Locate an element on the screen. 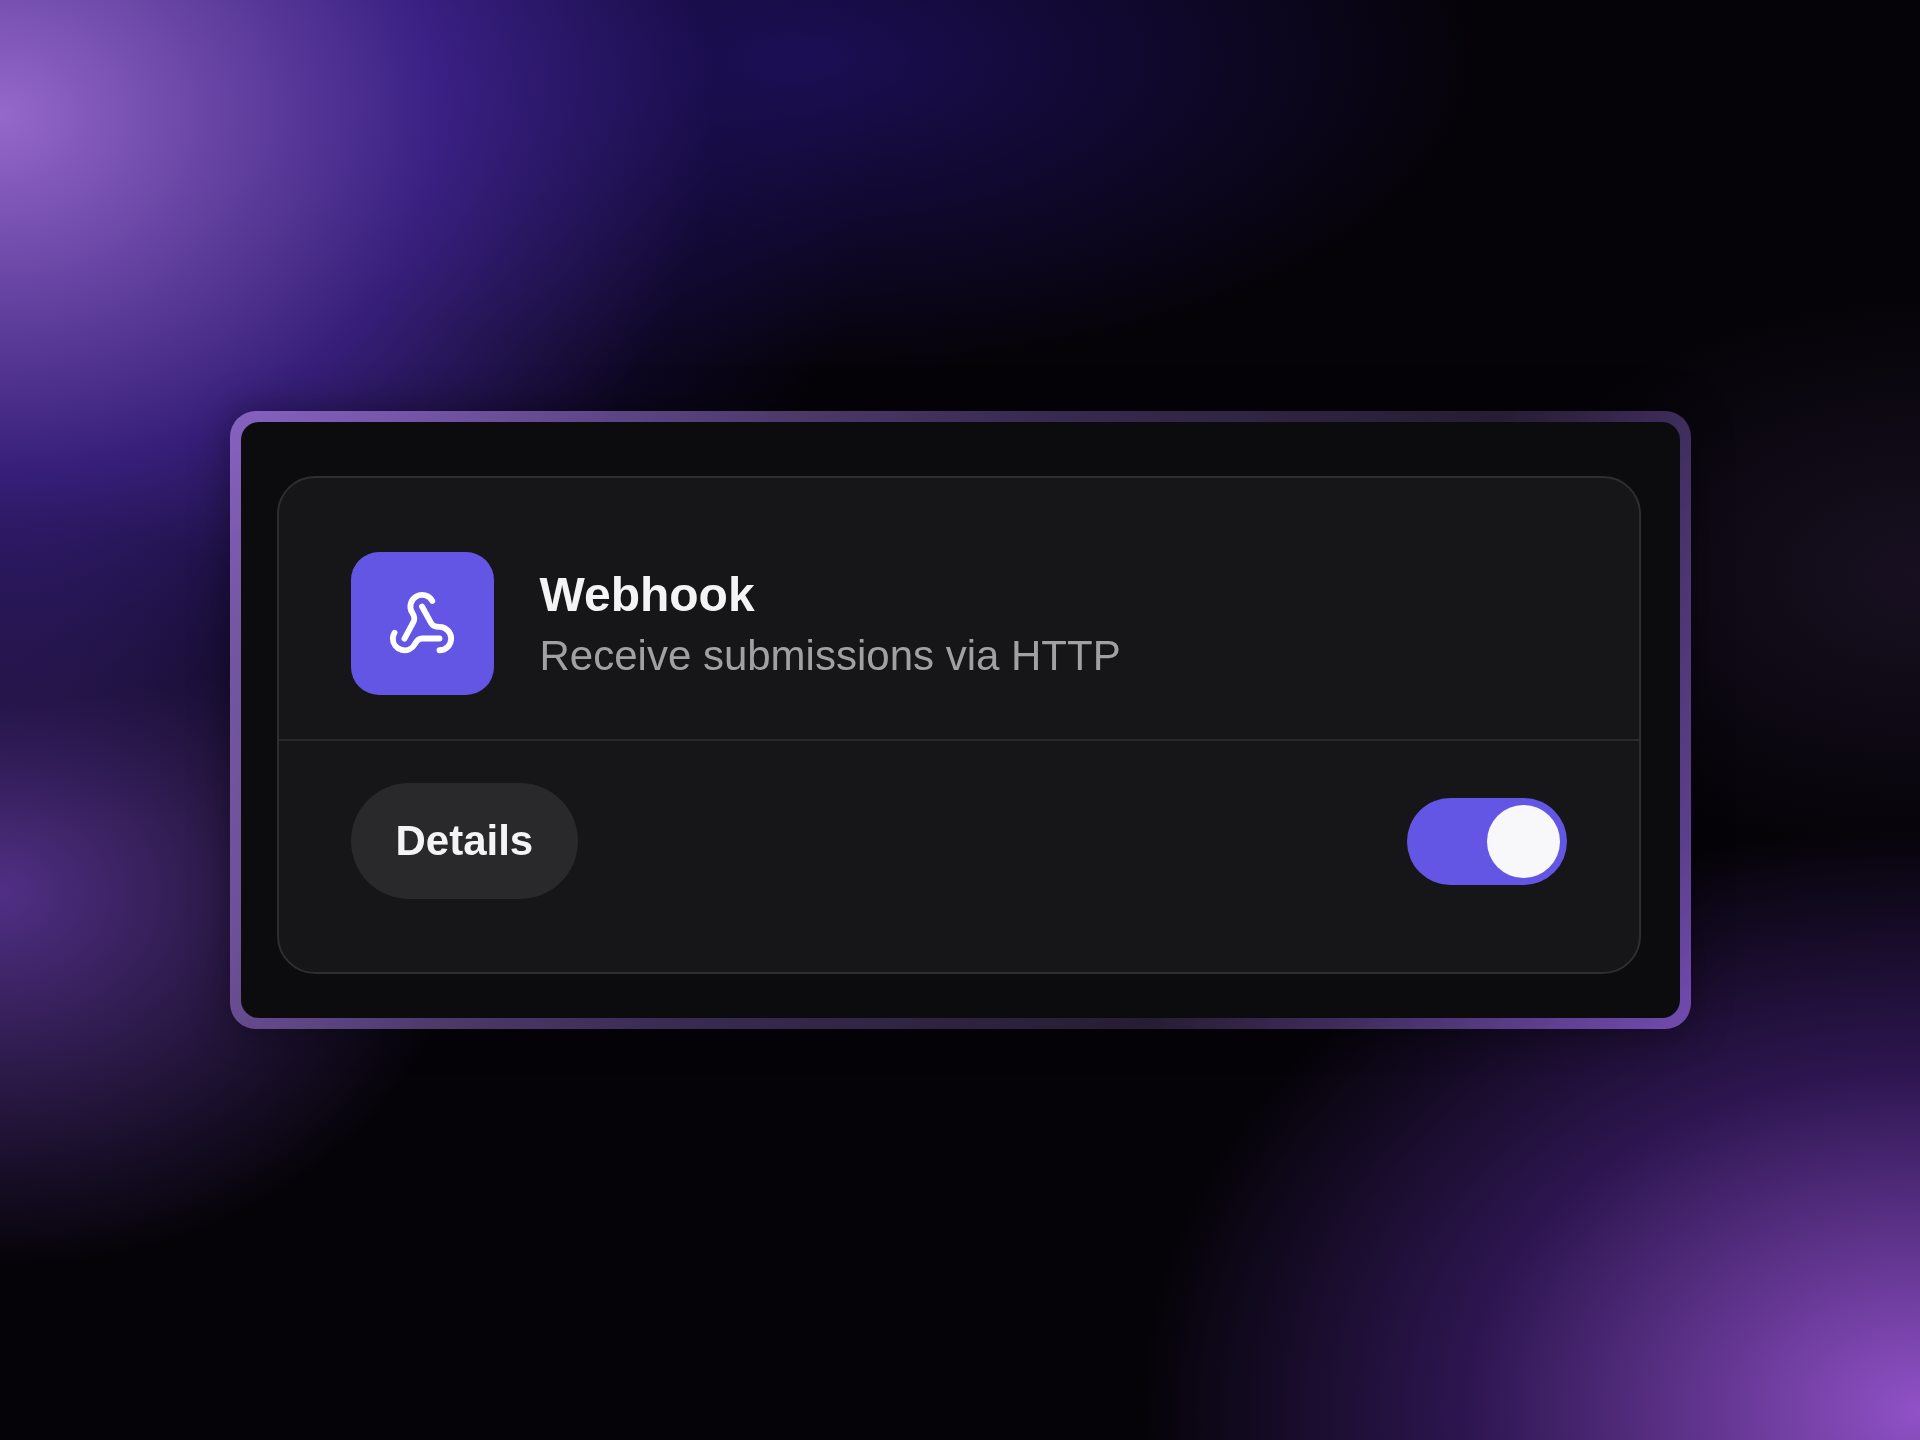 This screenshot has width=1920, height=1440. integration-description: Receive submissions via HTTP is located at coordinates (830, 655).